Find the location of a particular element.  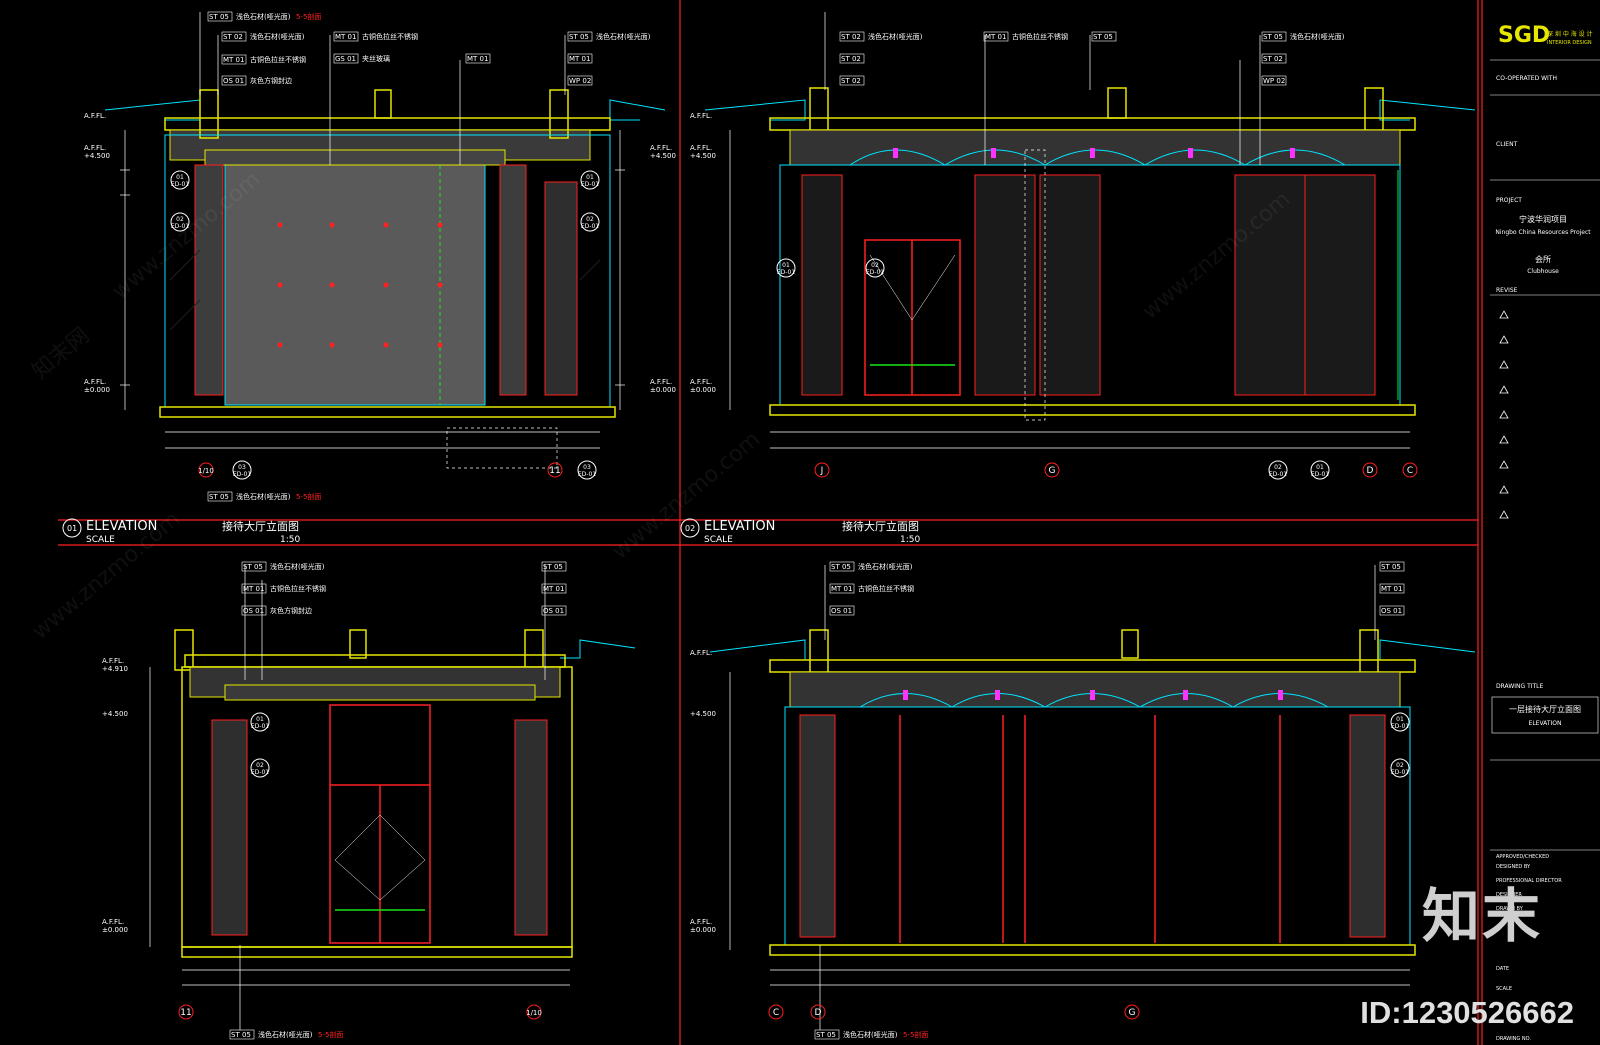

project-label: PROJECT is located at coordinates (1509, 200).